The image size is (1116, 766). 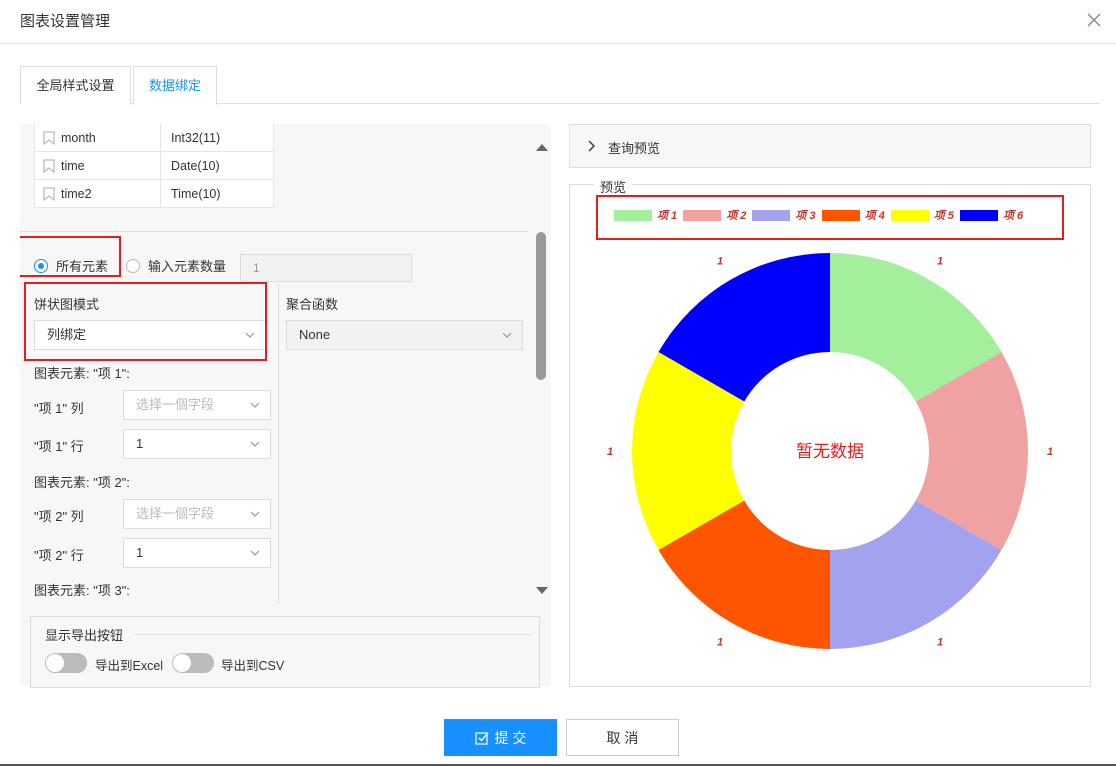 What do you see at coordinates (82, 482) in the screenshot?
I see `element-heading: 图表元素: "项 2":` at bounding box center [82, 482].